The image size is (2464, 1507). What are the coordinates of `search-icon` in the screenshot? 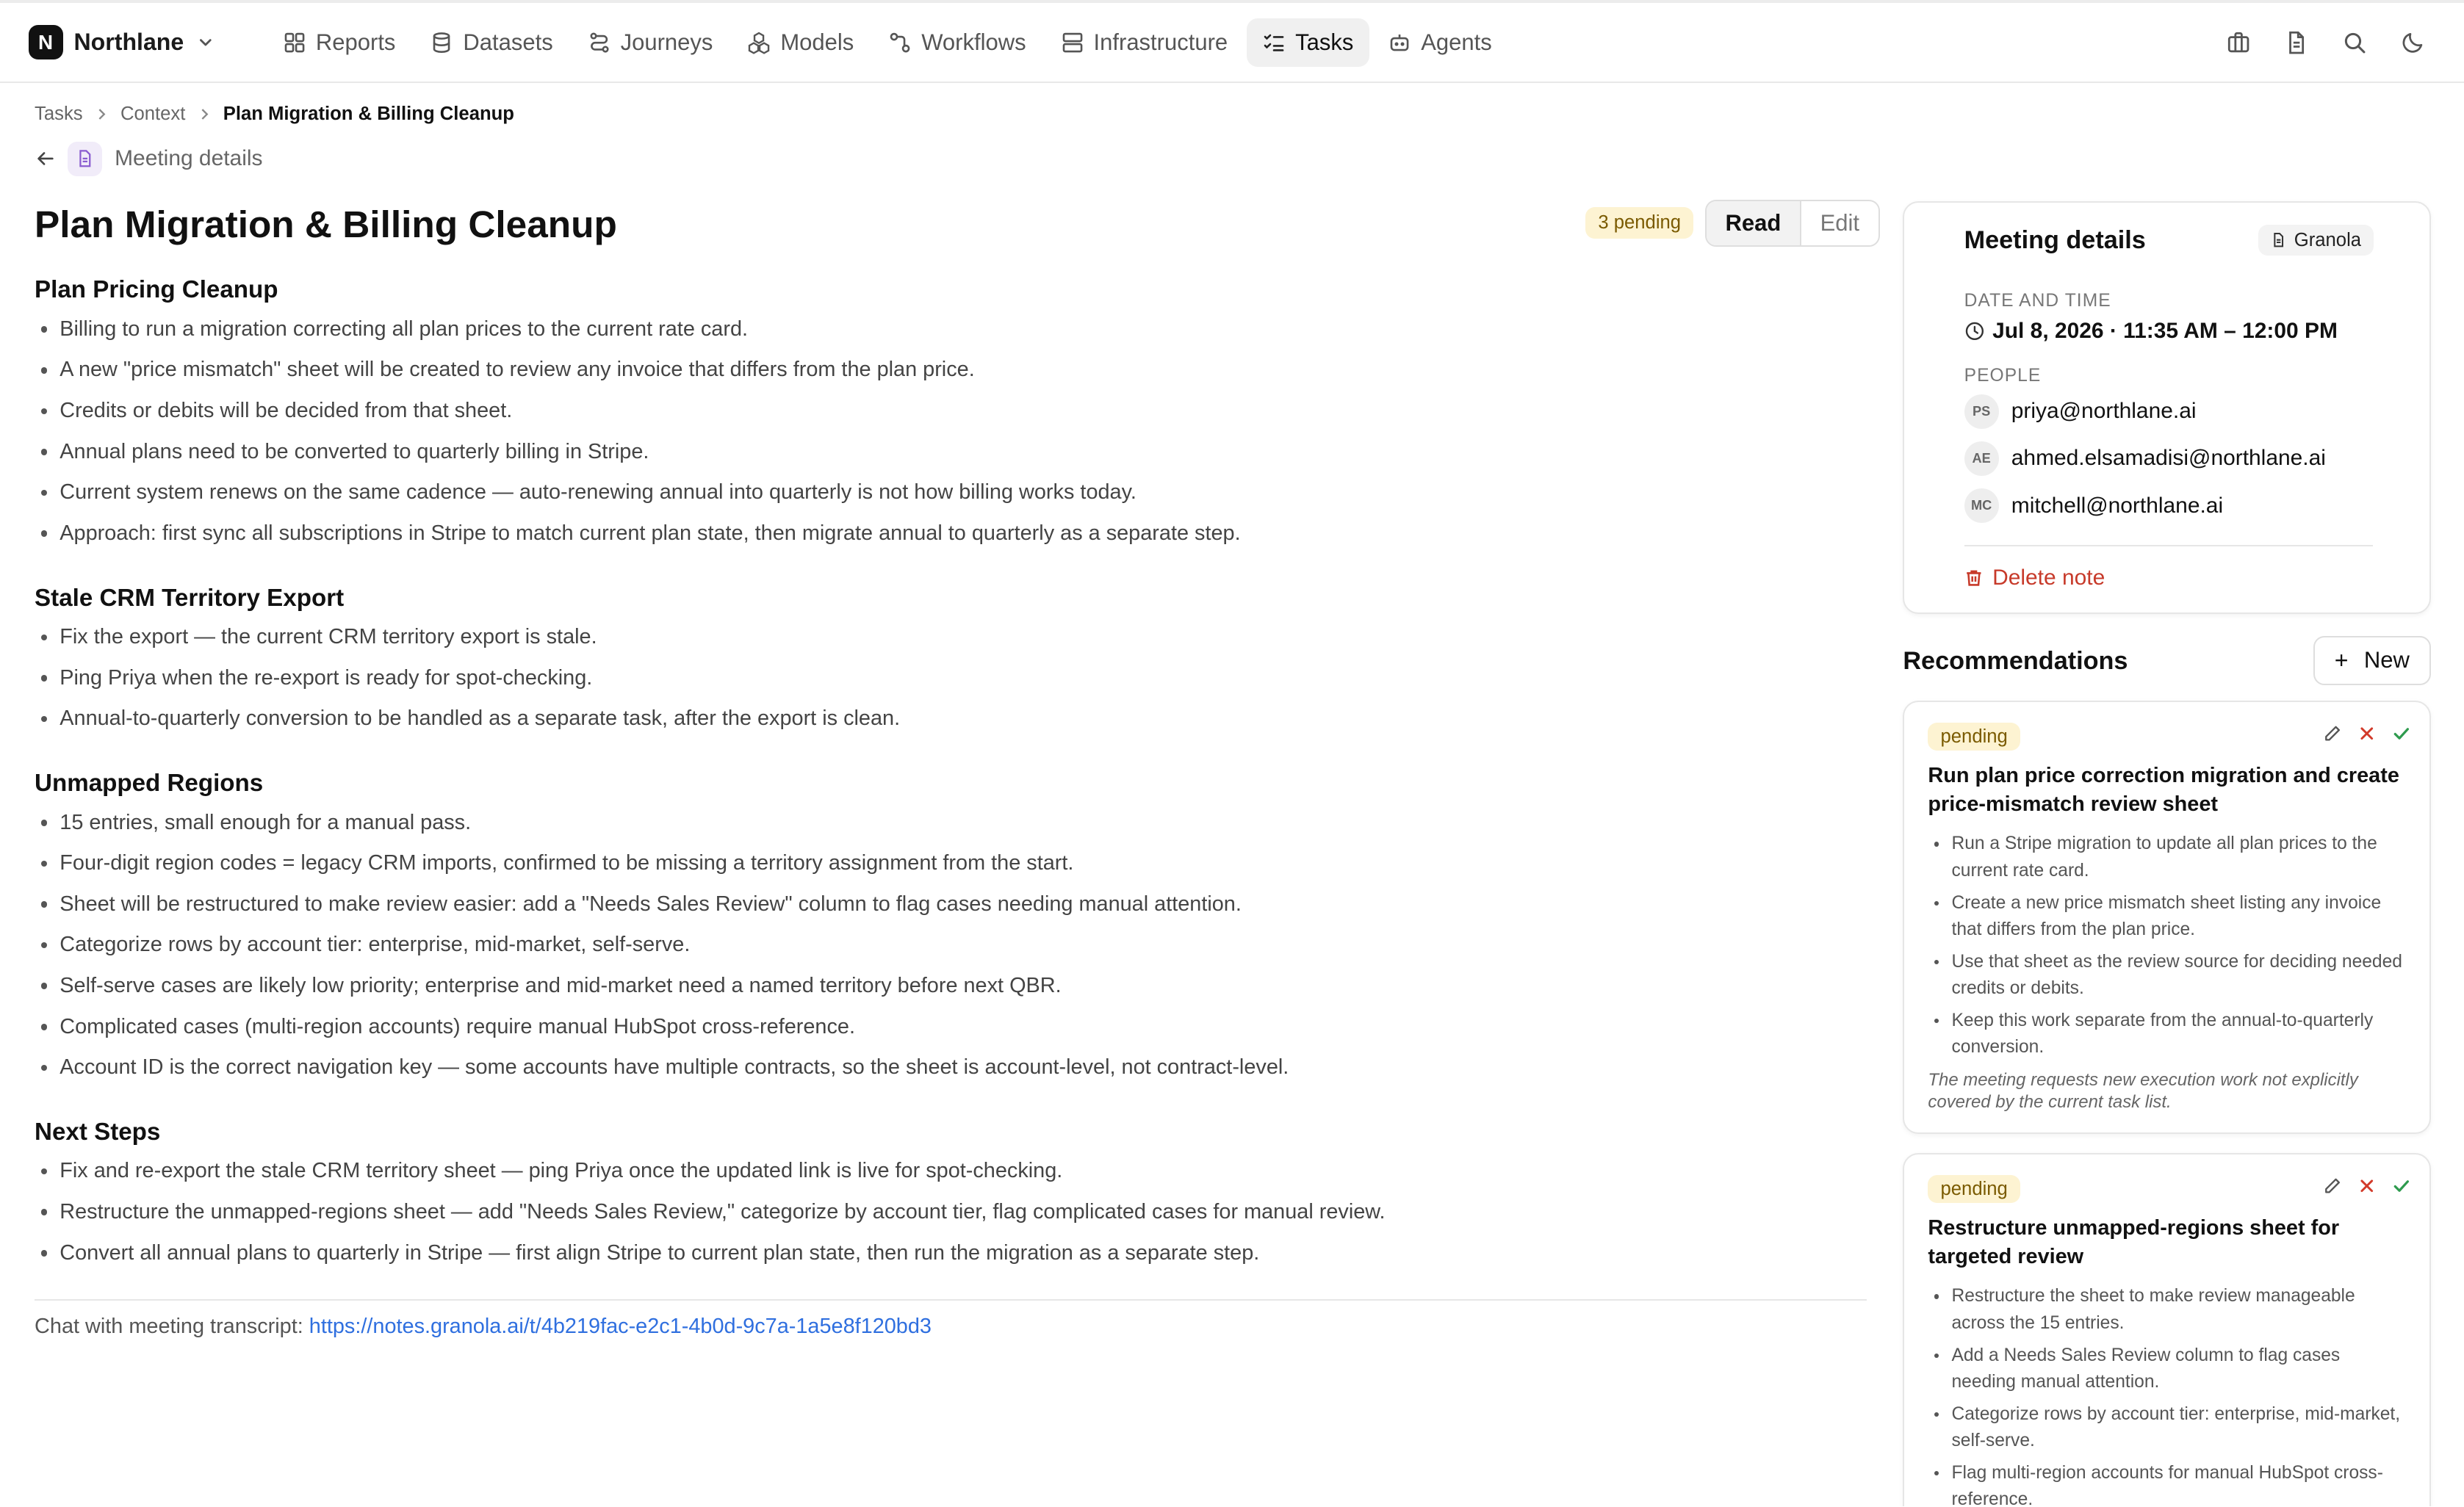 It's located at (2355, 43).